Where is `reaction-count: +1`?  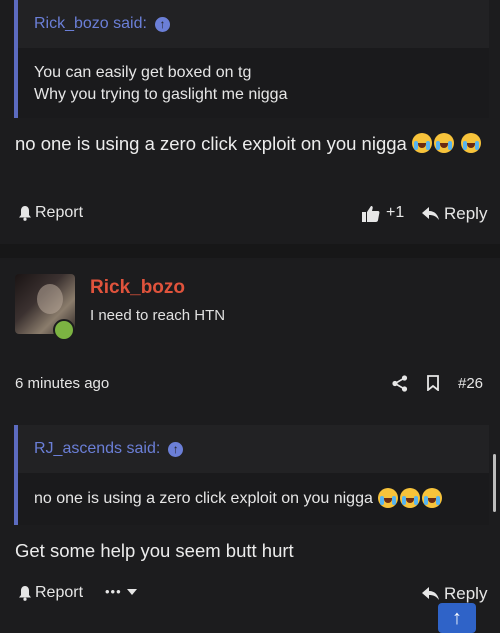
reaction-count: +1 is located at coordinates (395, 212).